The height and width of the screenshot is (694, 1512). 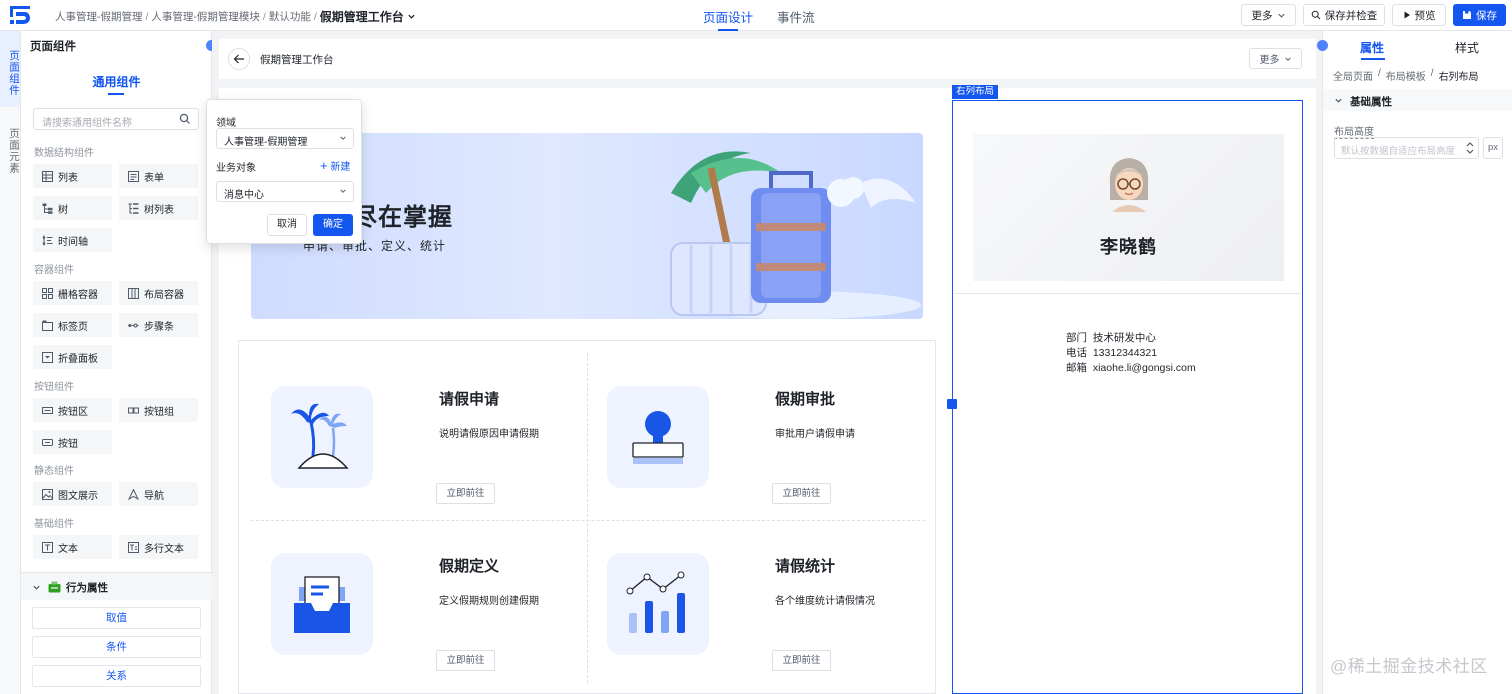 What do you see at coordinates (419, 436) in the screenshot?
I see `card-leave-apply: 请假申请 说明请假原因申请假期 立即前往` at bounding box center [419, 436].